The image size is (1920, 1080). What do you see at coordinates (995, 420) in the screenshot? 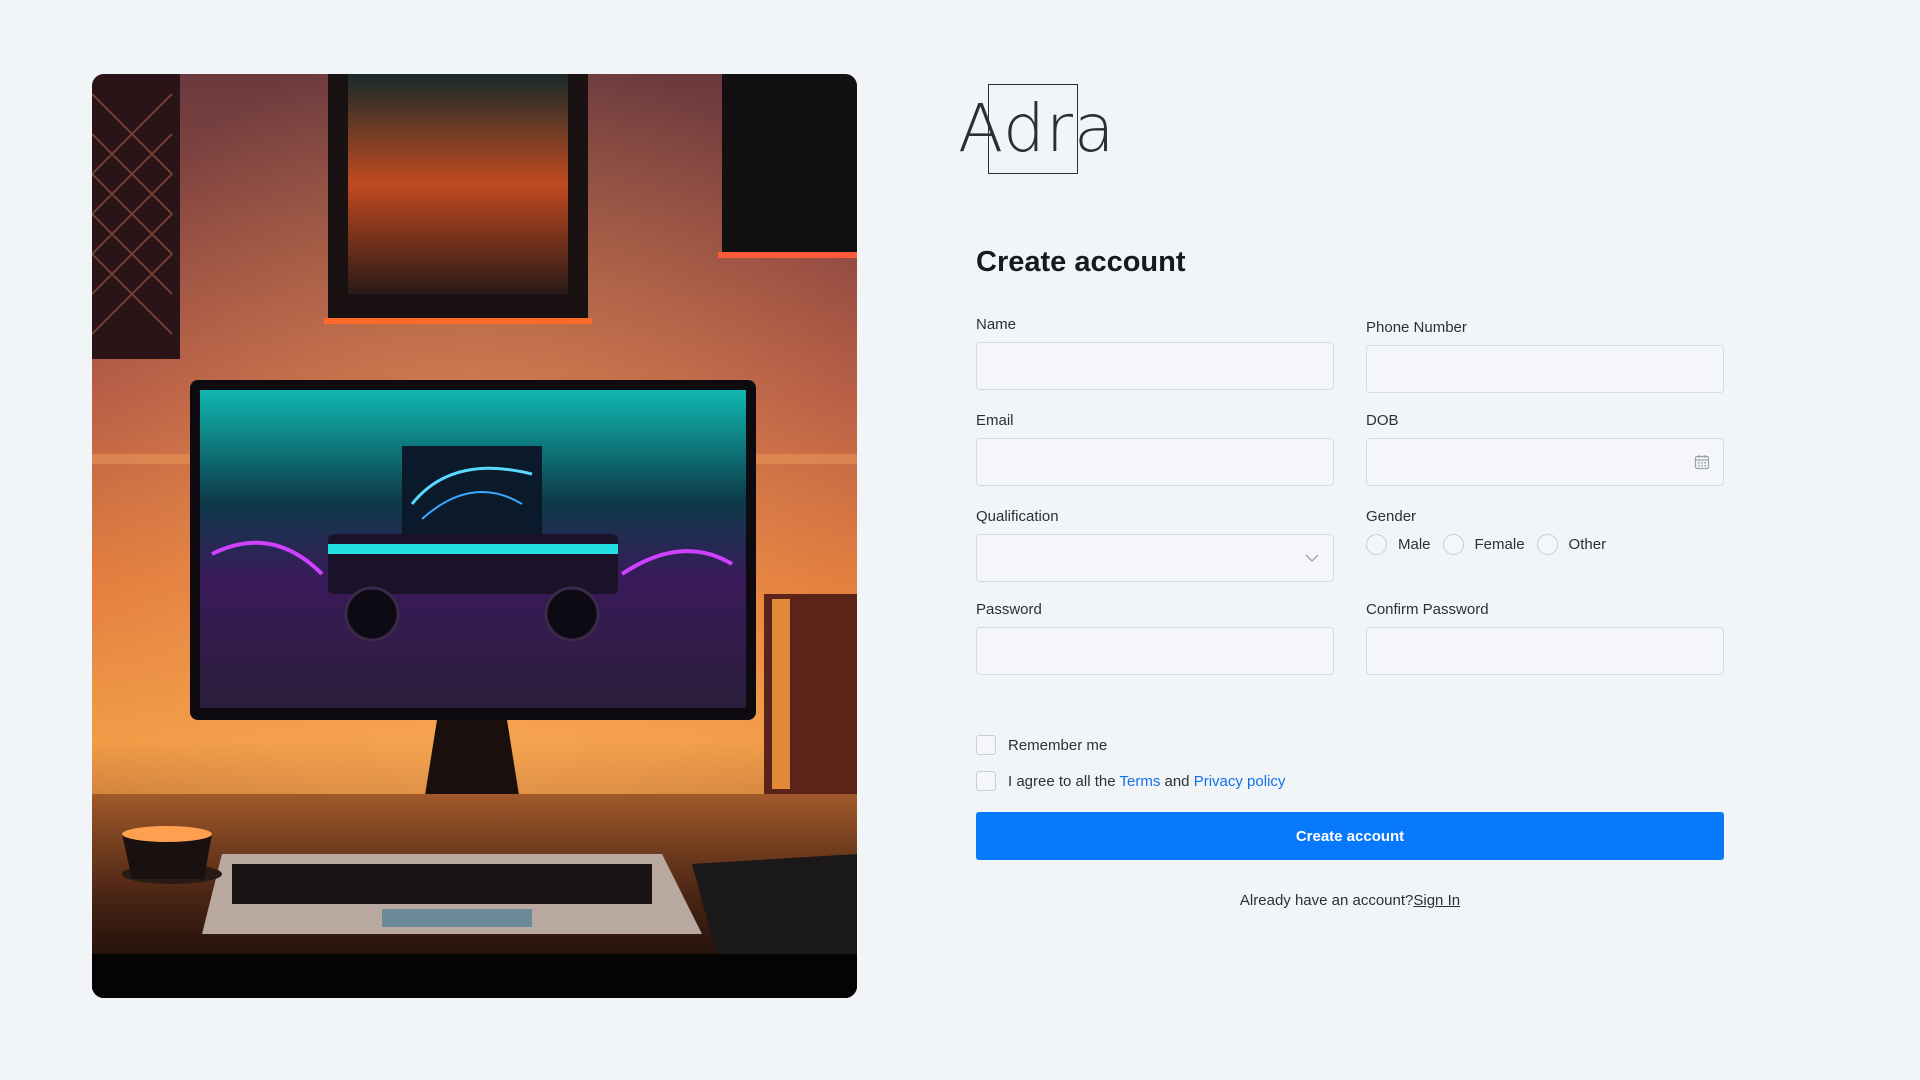
I see `email-label: Email` at bounding box center [995, 420].